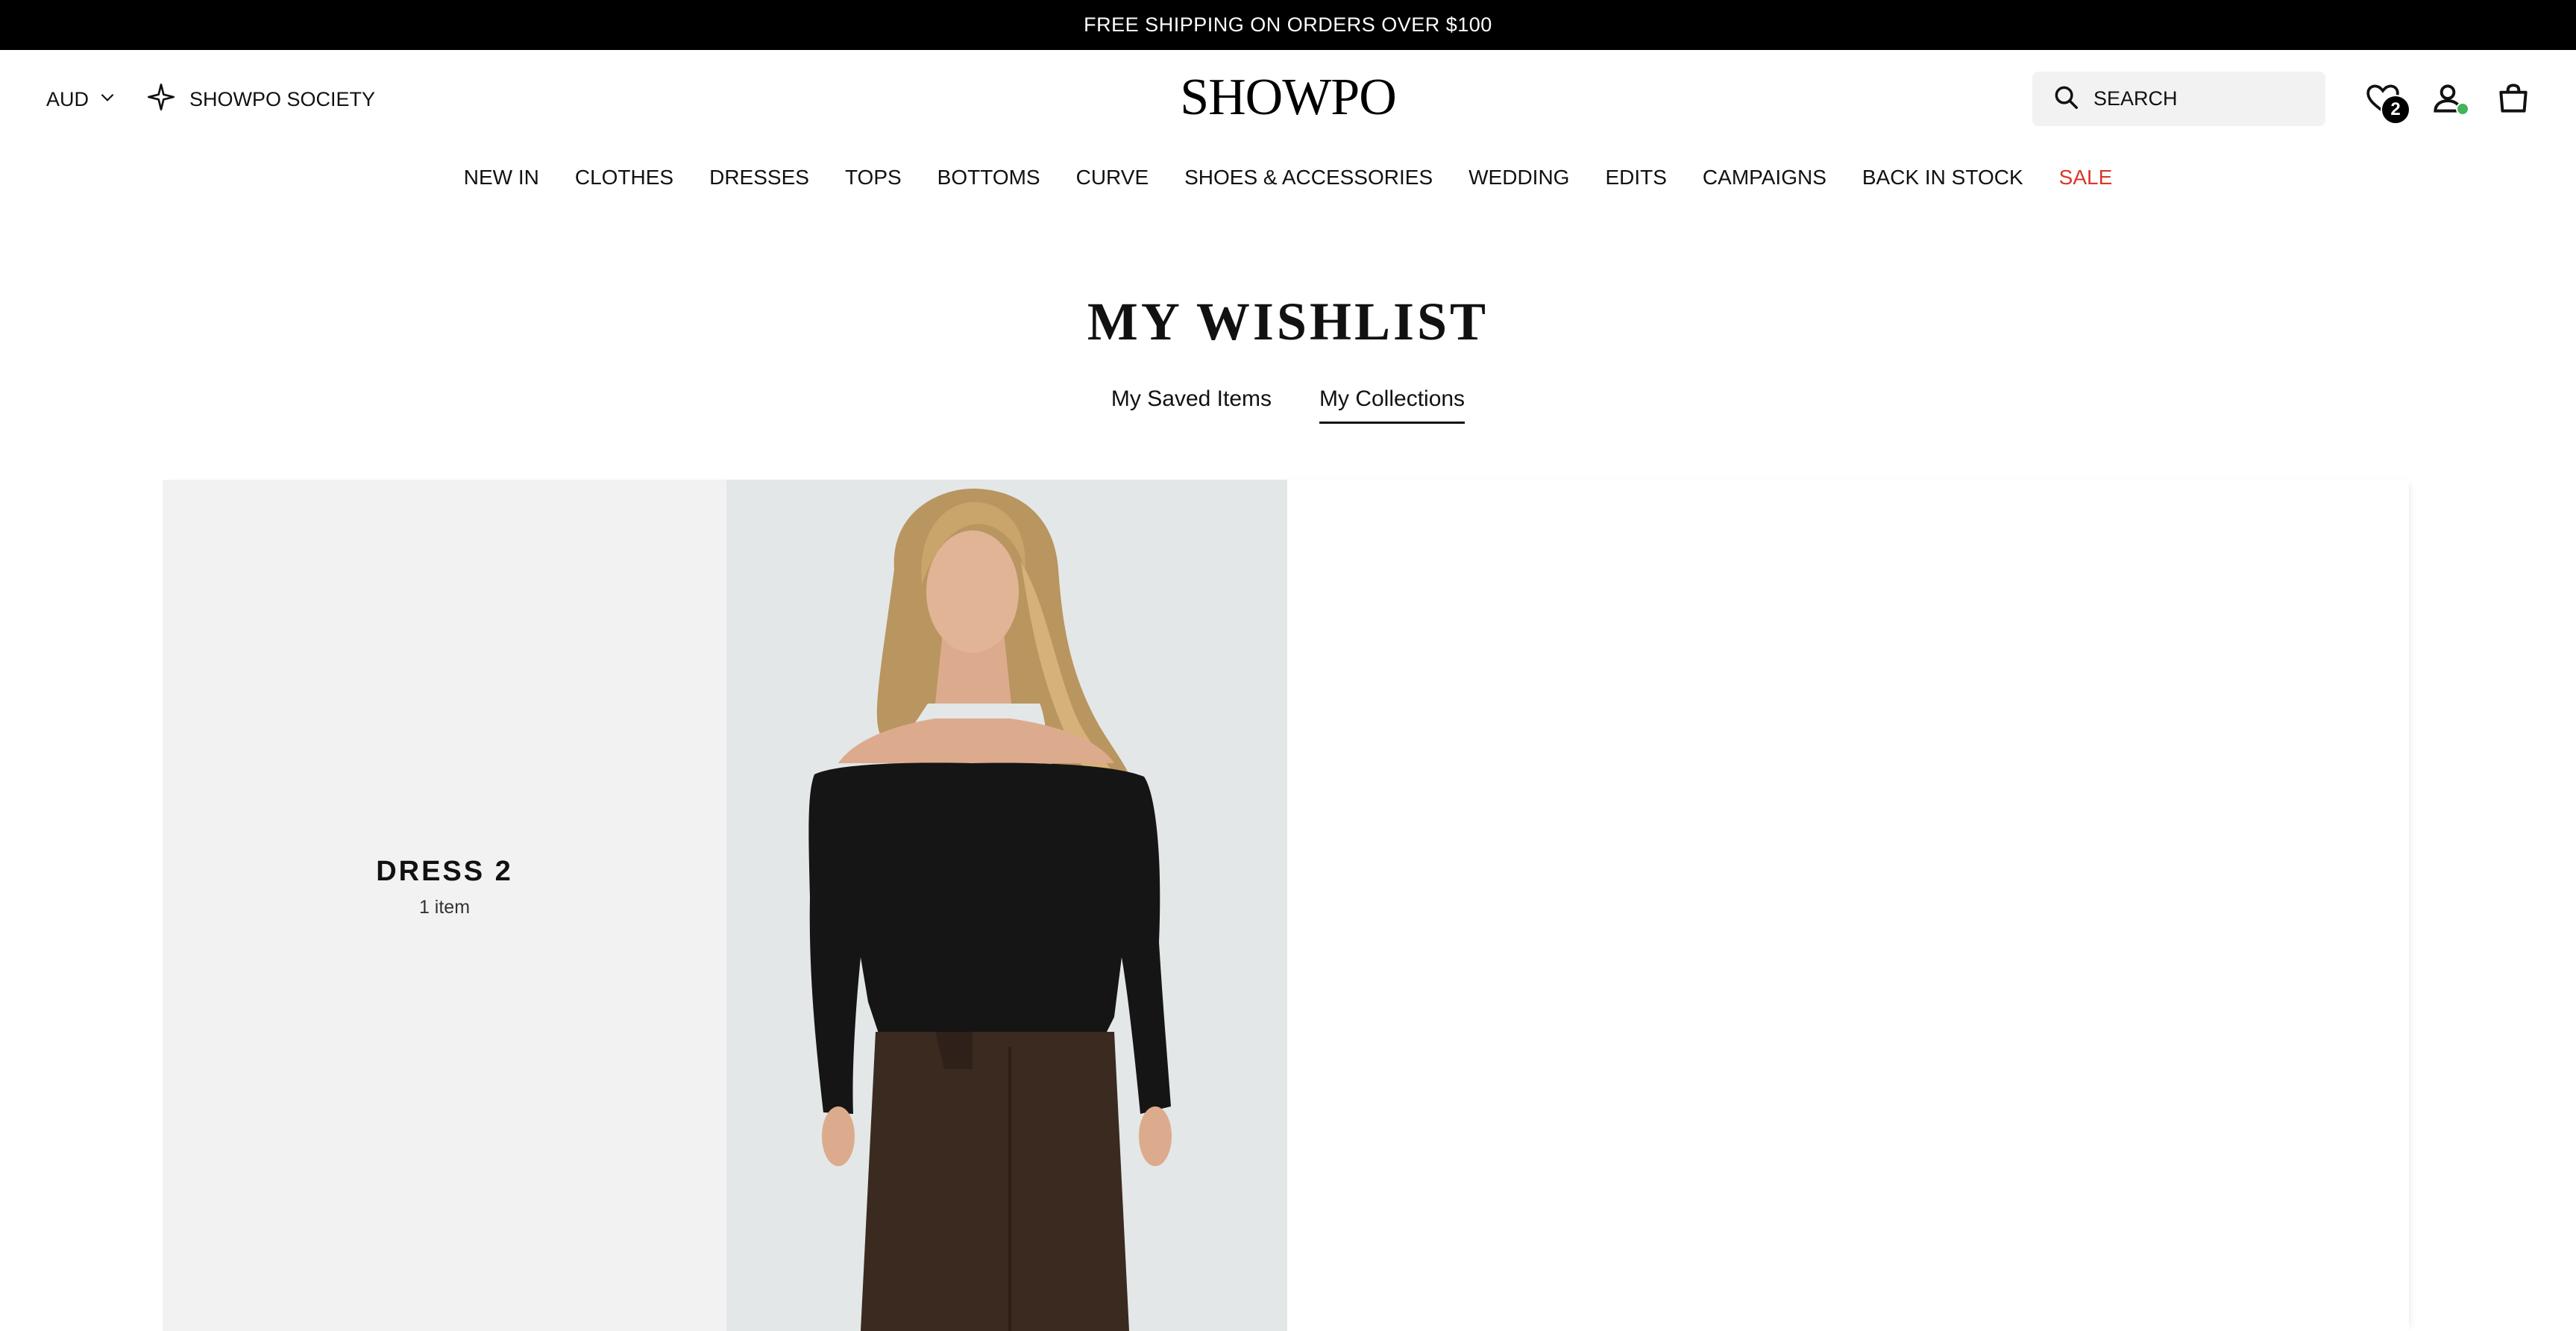  I want to click on bag-icon, so click(2514, 102).